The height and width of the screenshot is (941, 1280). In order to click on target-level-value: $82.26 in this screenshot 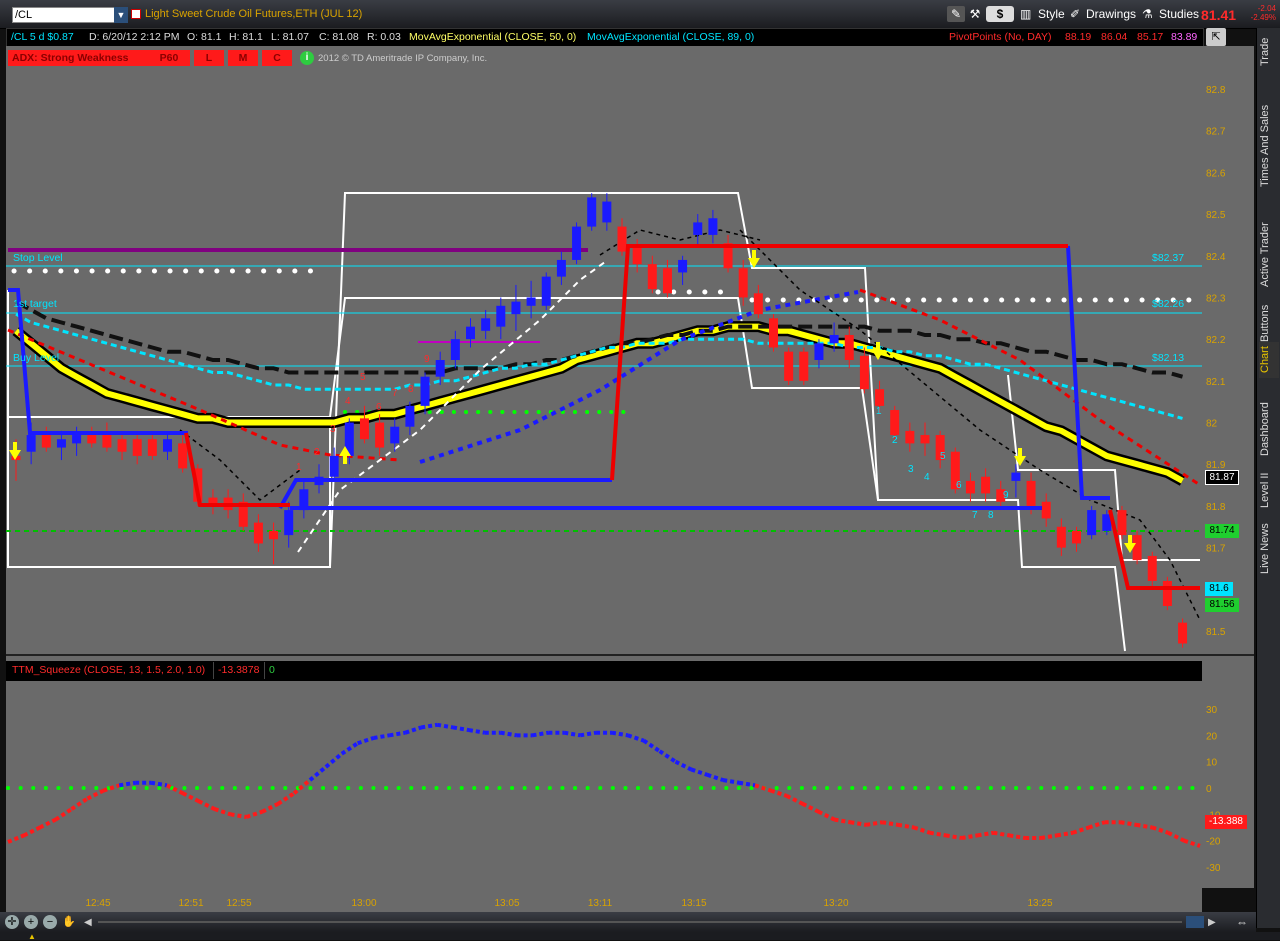, I will do `click(1168, 304)`.